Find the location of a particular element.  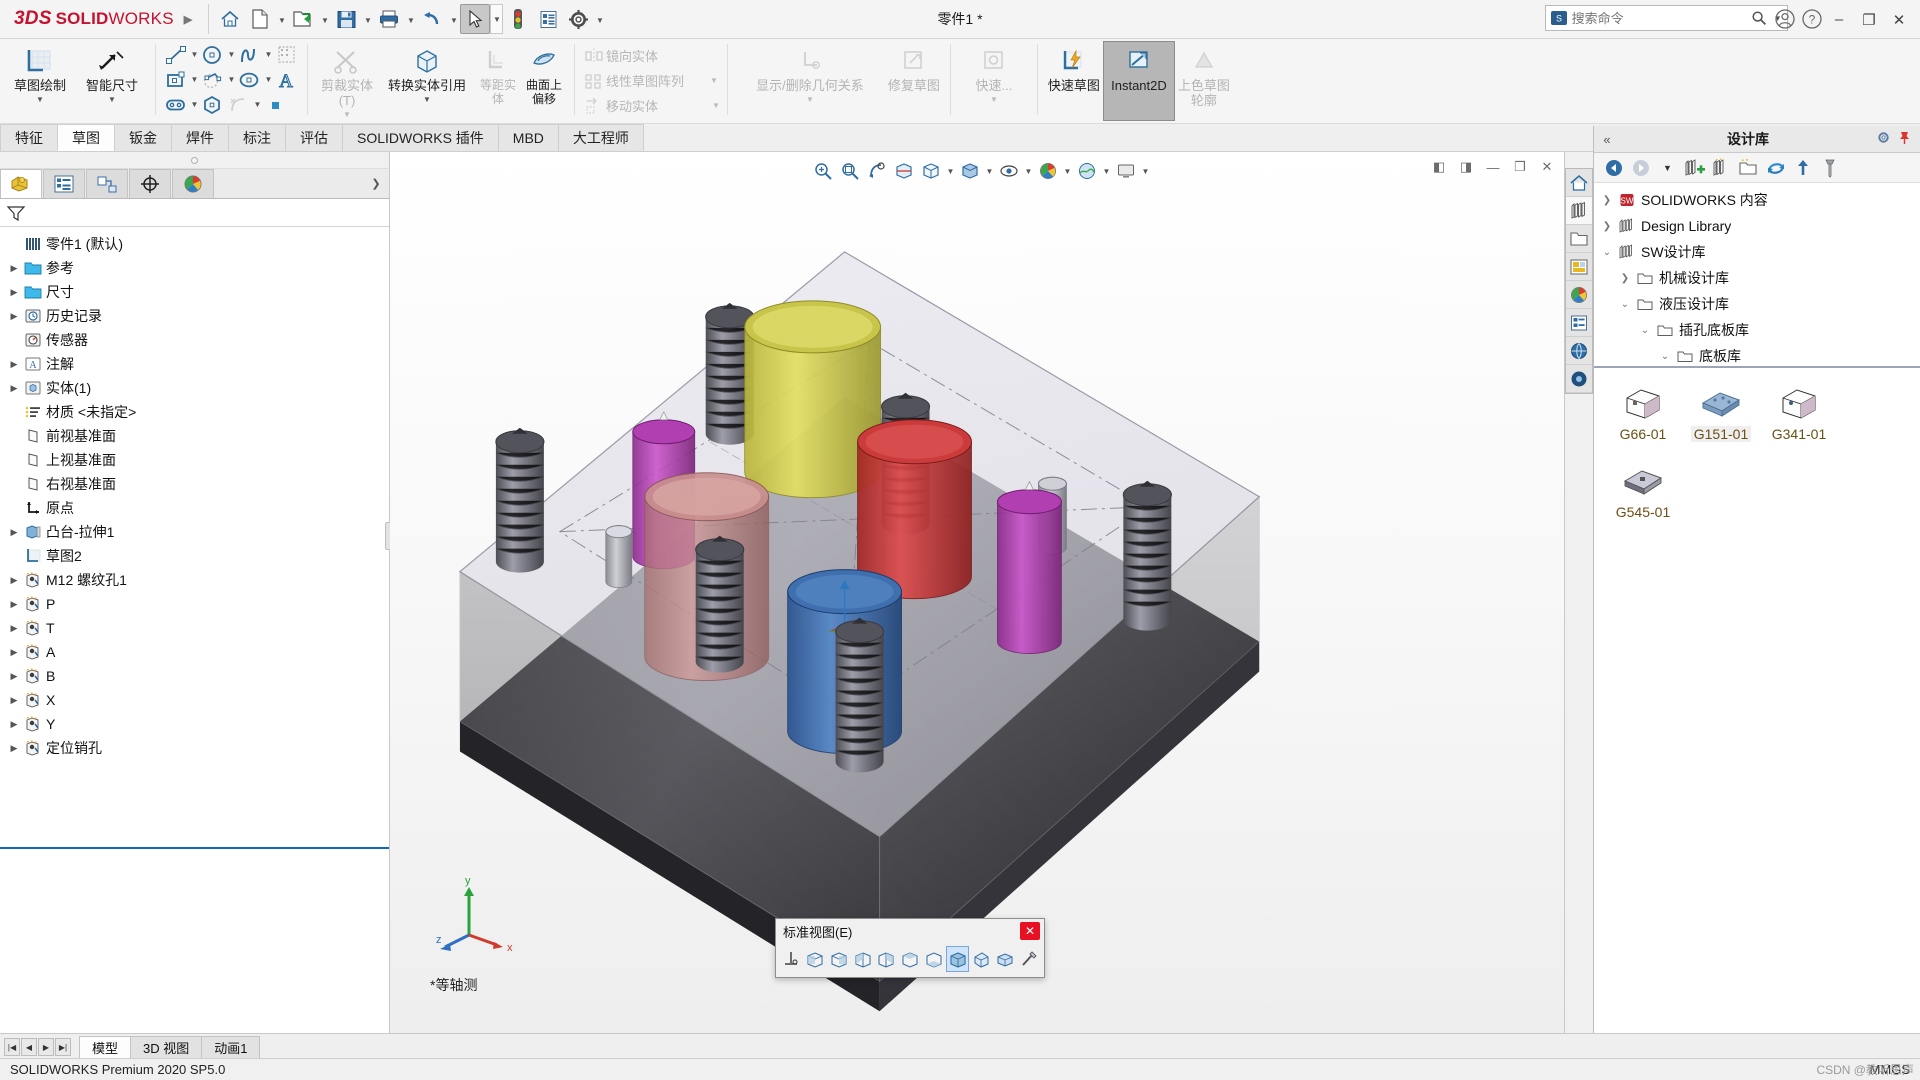

offset-entities-button: 等距实体 is located at coordinates (498, 81).